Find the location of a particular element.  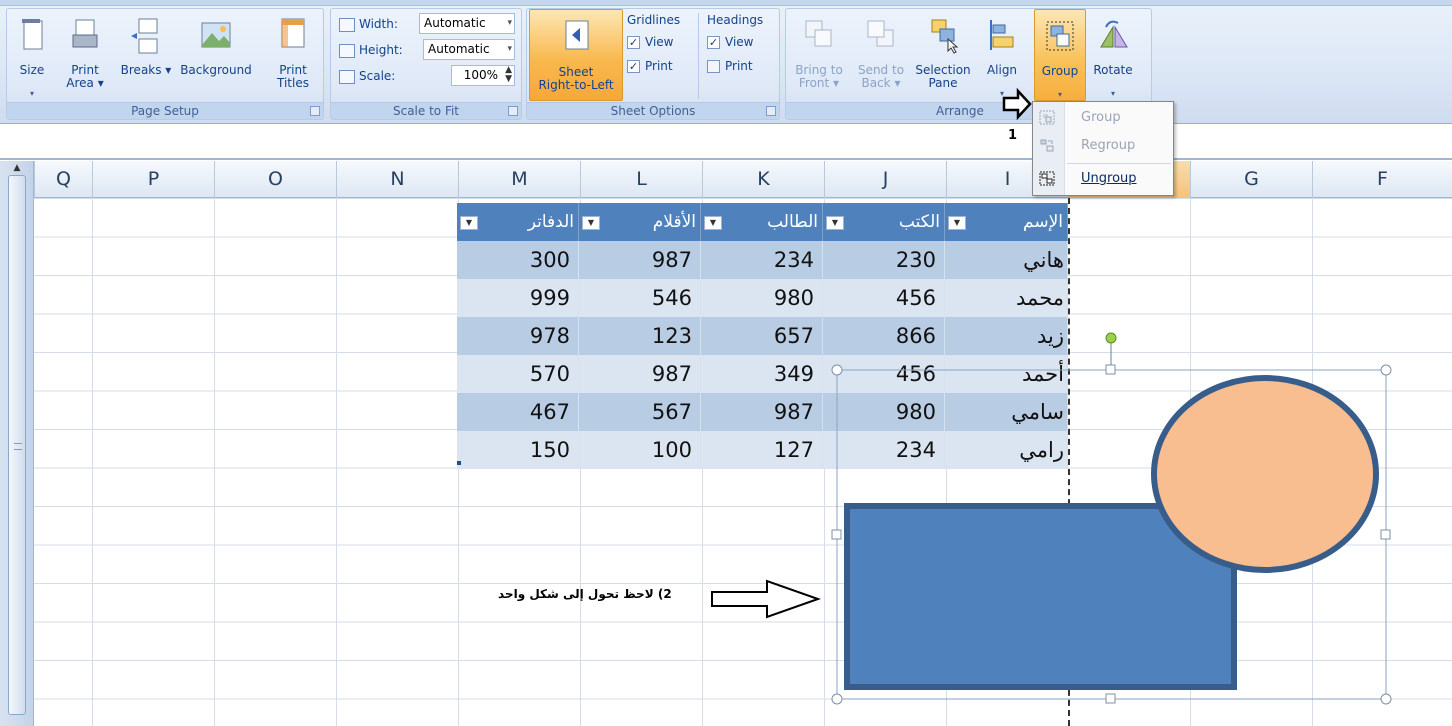

gridlines-view-checkbox: ✓ View is located at coordinates (650, 42).